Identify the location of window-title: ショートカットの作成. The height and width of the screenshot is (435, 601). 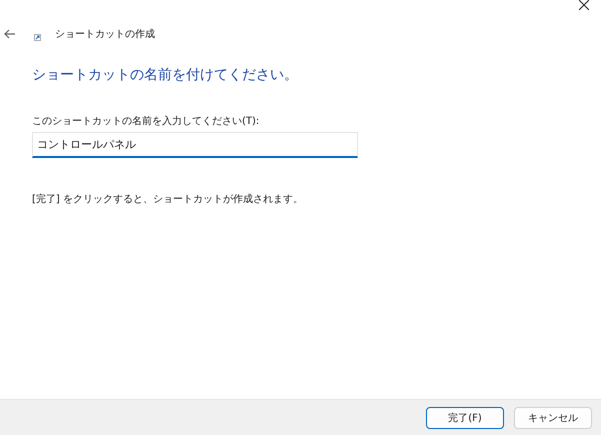
(105, 34).